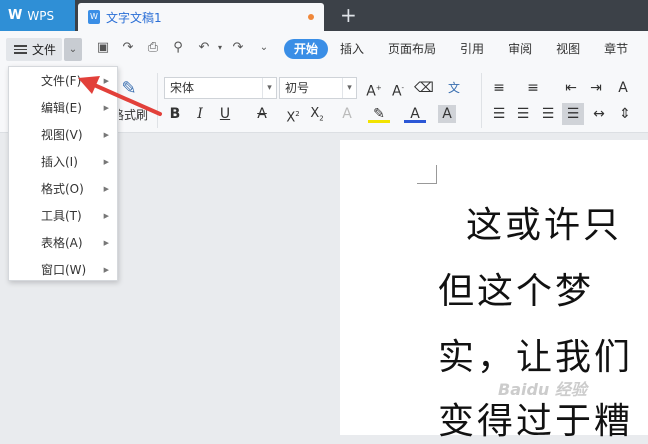  Describe the element at coordinates (120, 96) in the screenshot. I see `annotation-arrow-icon` at that location.